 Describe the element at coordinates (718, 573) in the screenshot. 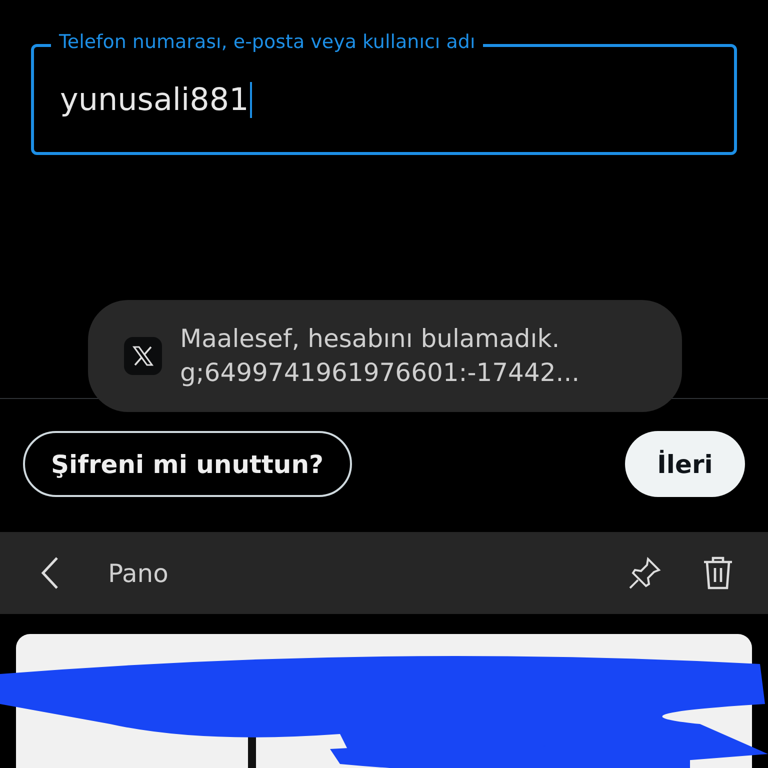

I see `delete-icon` at that location.